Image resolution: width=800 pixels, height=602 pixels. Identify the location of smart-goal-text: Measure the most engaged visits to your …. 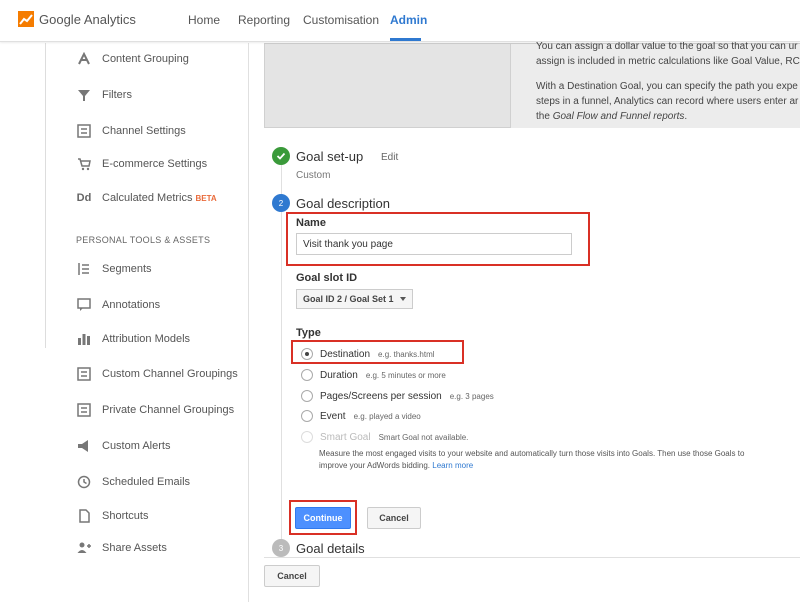
(532, 453).